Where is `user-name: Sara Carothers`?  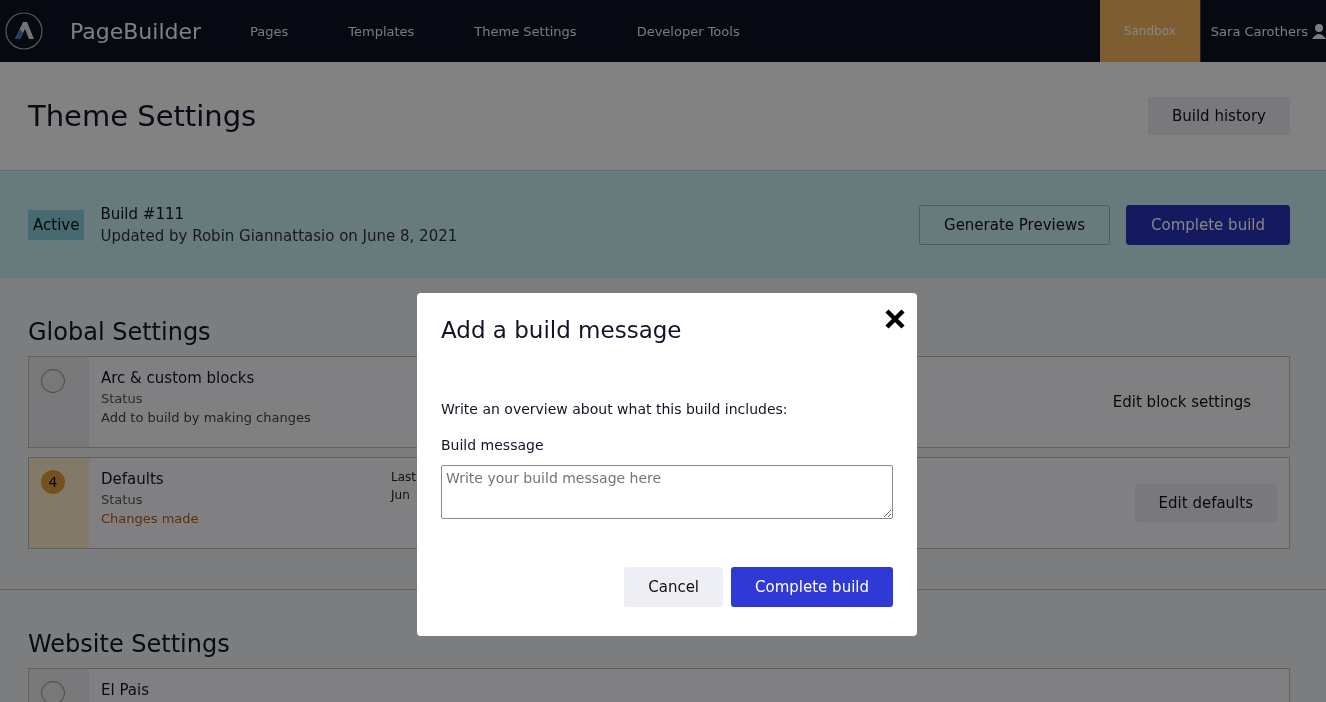
user-name: Sara Carothers is located at coordinates (1259, 31).